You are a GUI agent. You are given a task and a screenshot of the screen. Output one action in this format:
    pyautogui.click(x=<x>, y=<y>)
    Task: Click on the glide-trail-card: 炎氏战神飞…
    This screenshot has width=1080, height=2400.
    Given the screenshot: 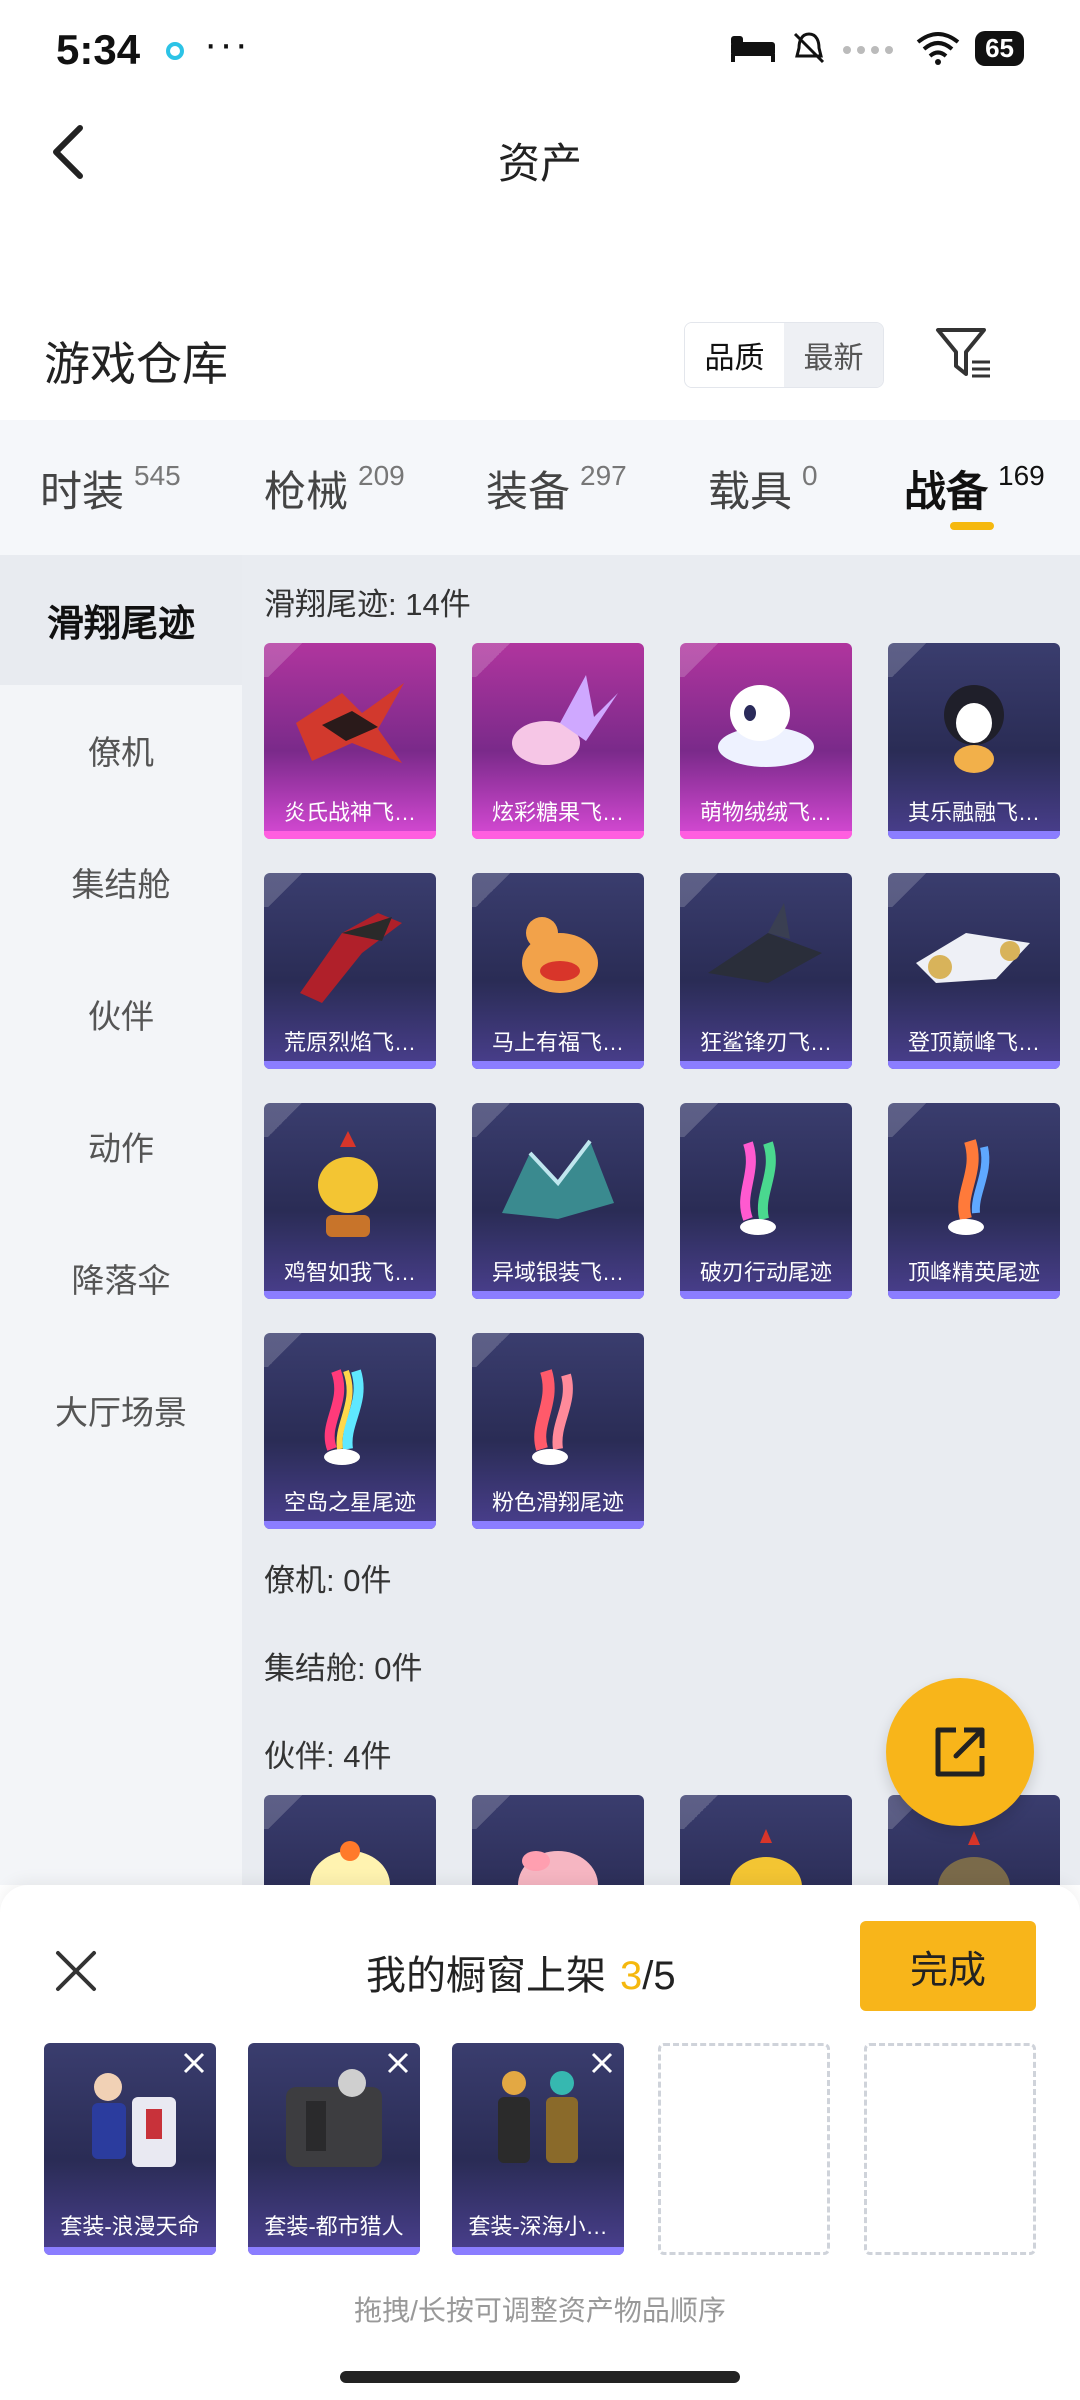 What is the action you would take?
    pyautogui.click(x=350, y=741)
    